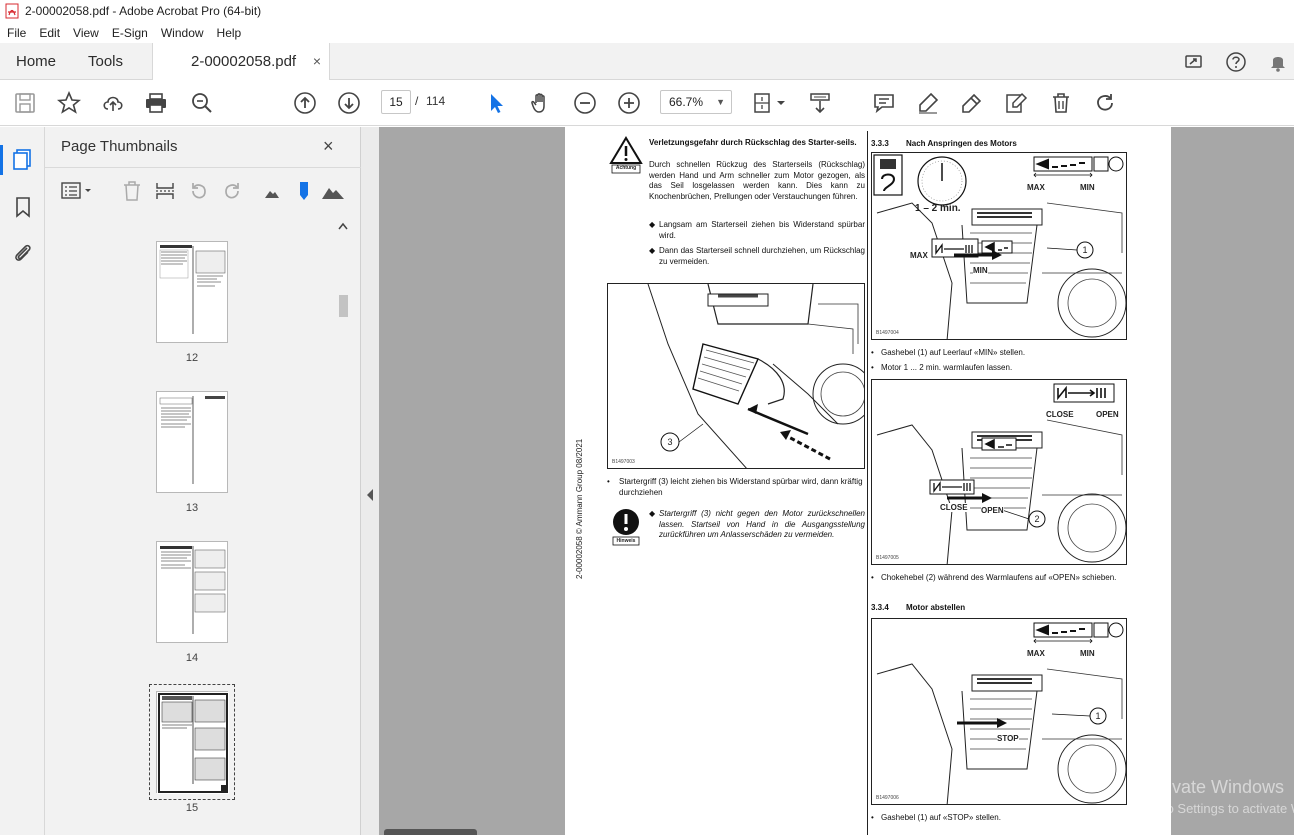 This screenshot has width=1294, height=835. What do you see at coordinates (272, 191) in the screenshot?
I see `thumbnail-size-small-icon` at bounding box center [272, 191].